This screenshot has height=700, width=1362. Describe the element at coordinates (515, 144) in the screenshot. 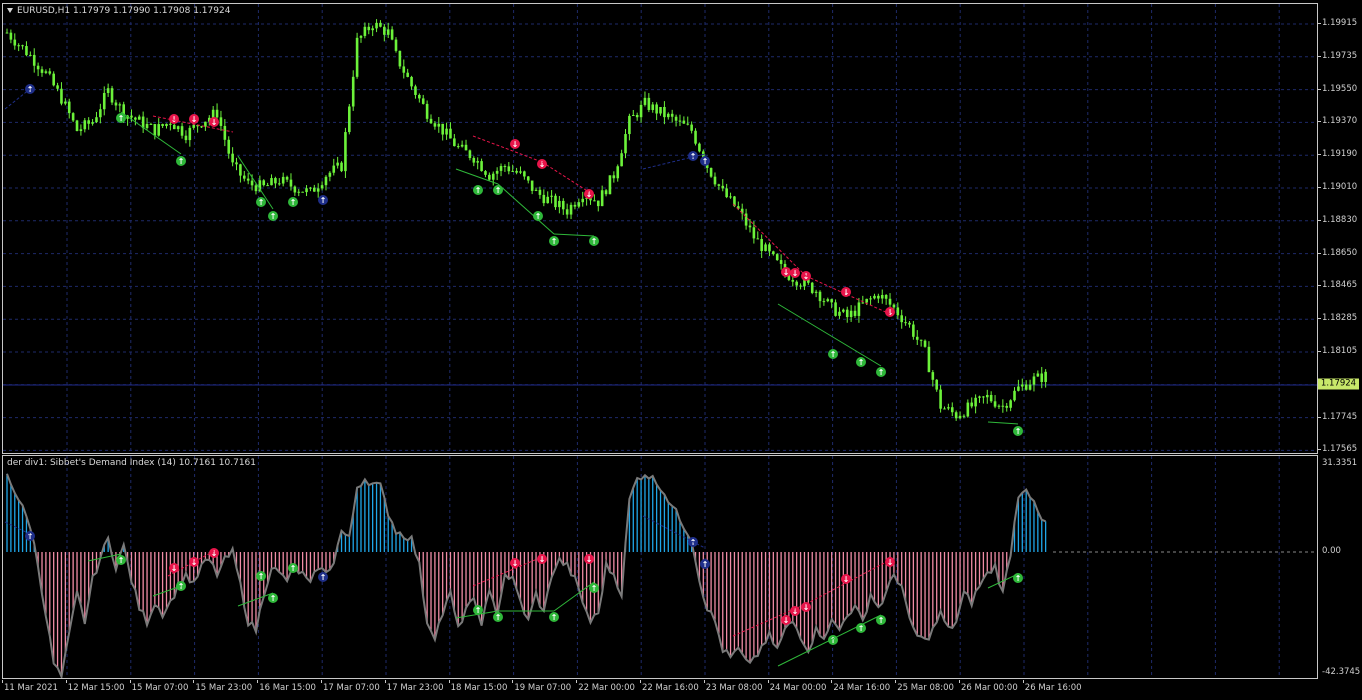

I see `sell-arrow-icon: ↓` at that location.